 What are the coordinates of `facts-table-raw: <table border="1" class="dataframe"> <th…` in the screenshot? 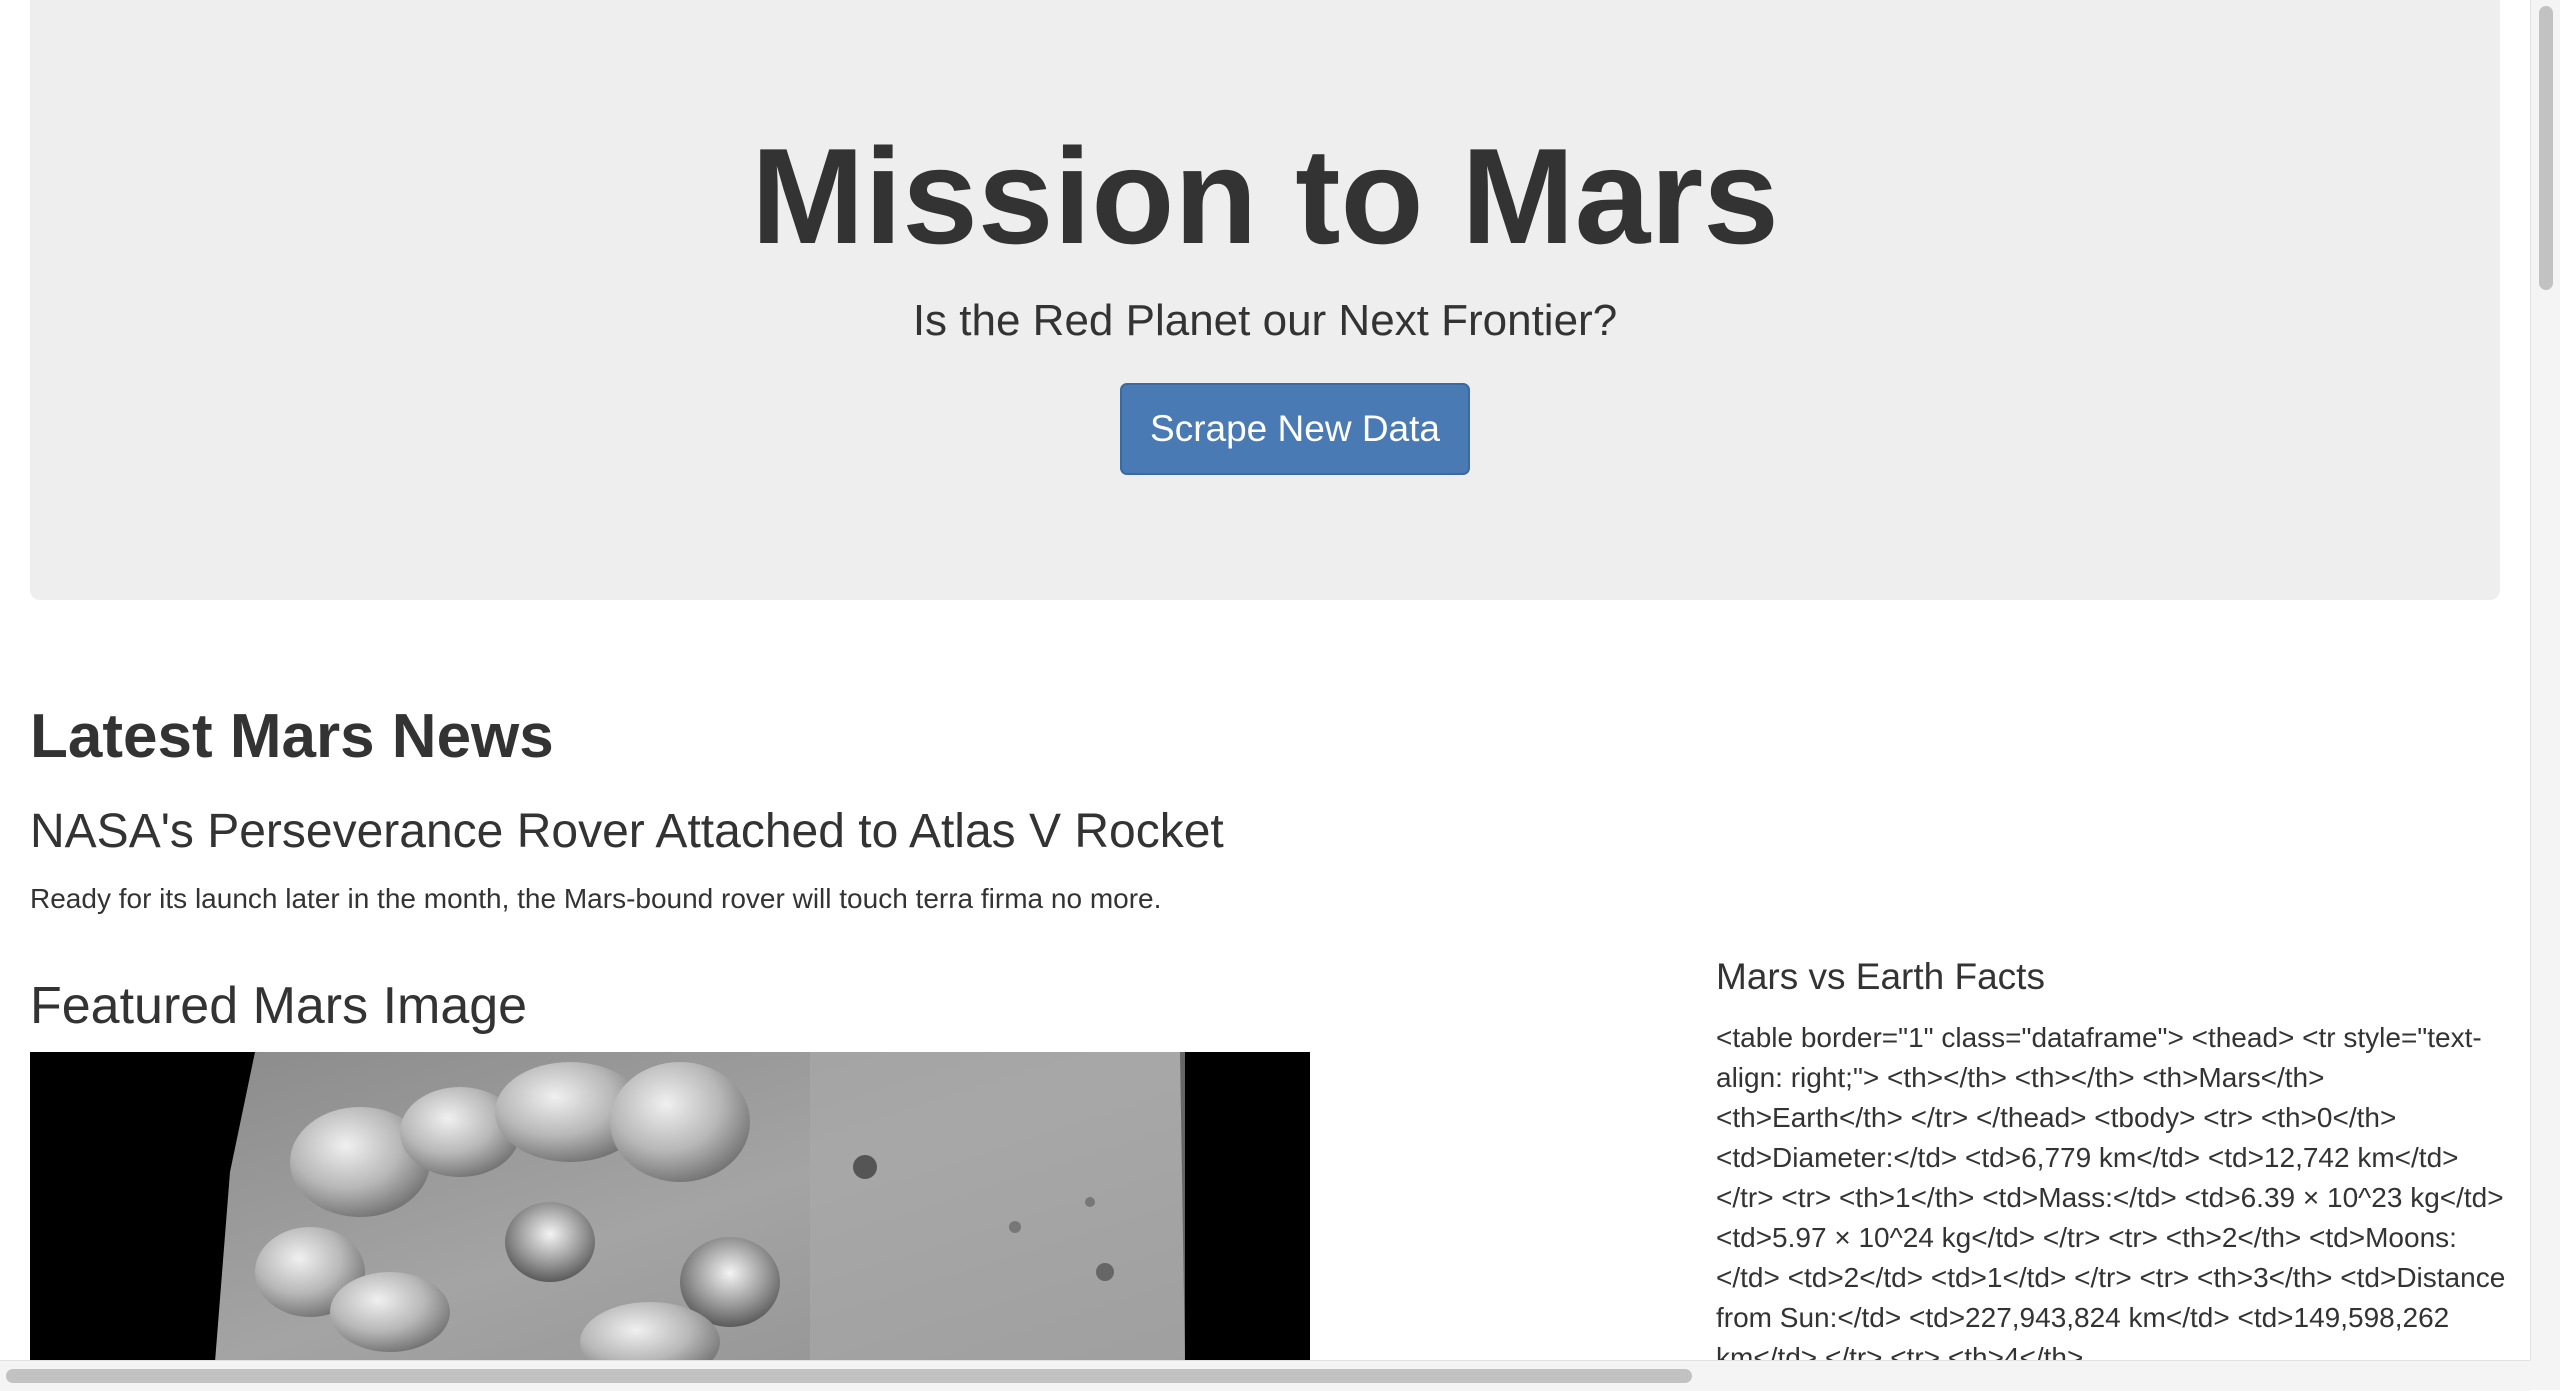 It's located at (2111, 1191).